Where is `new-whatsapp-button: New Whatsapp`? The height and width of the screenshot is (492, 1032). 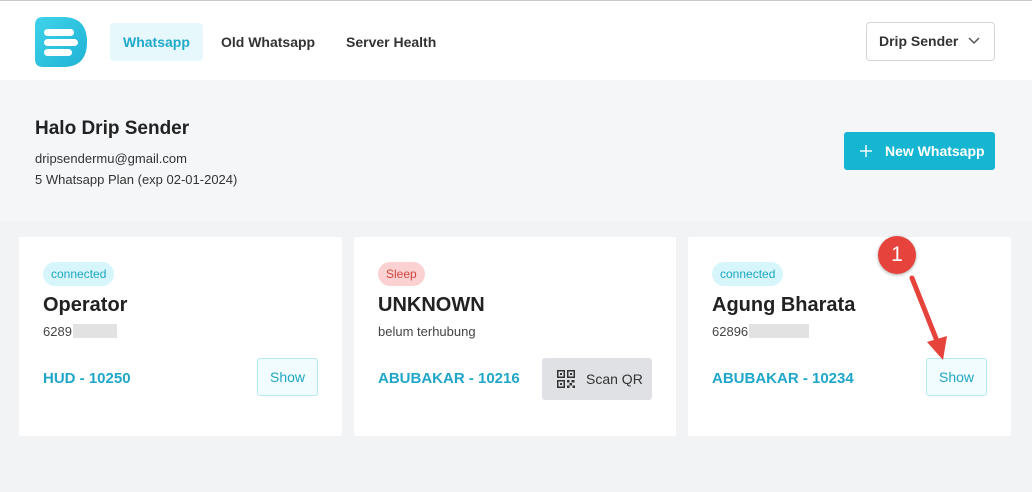
new-whatsapp-button: New Whatsapp is located at coordinates (919, 151).